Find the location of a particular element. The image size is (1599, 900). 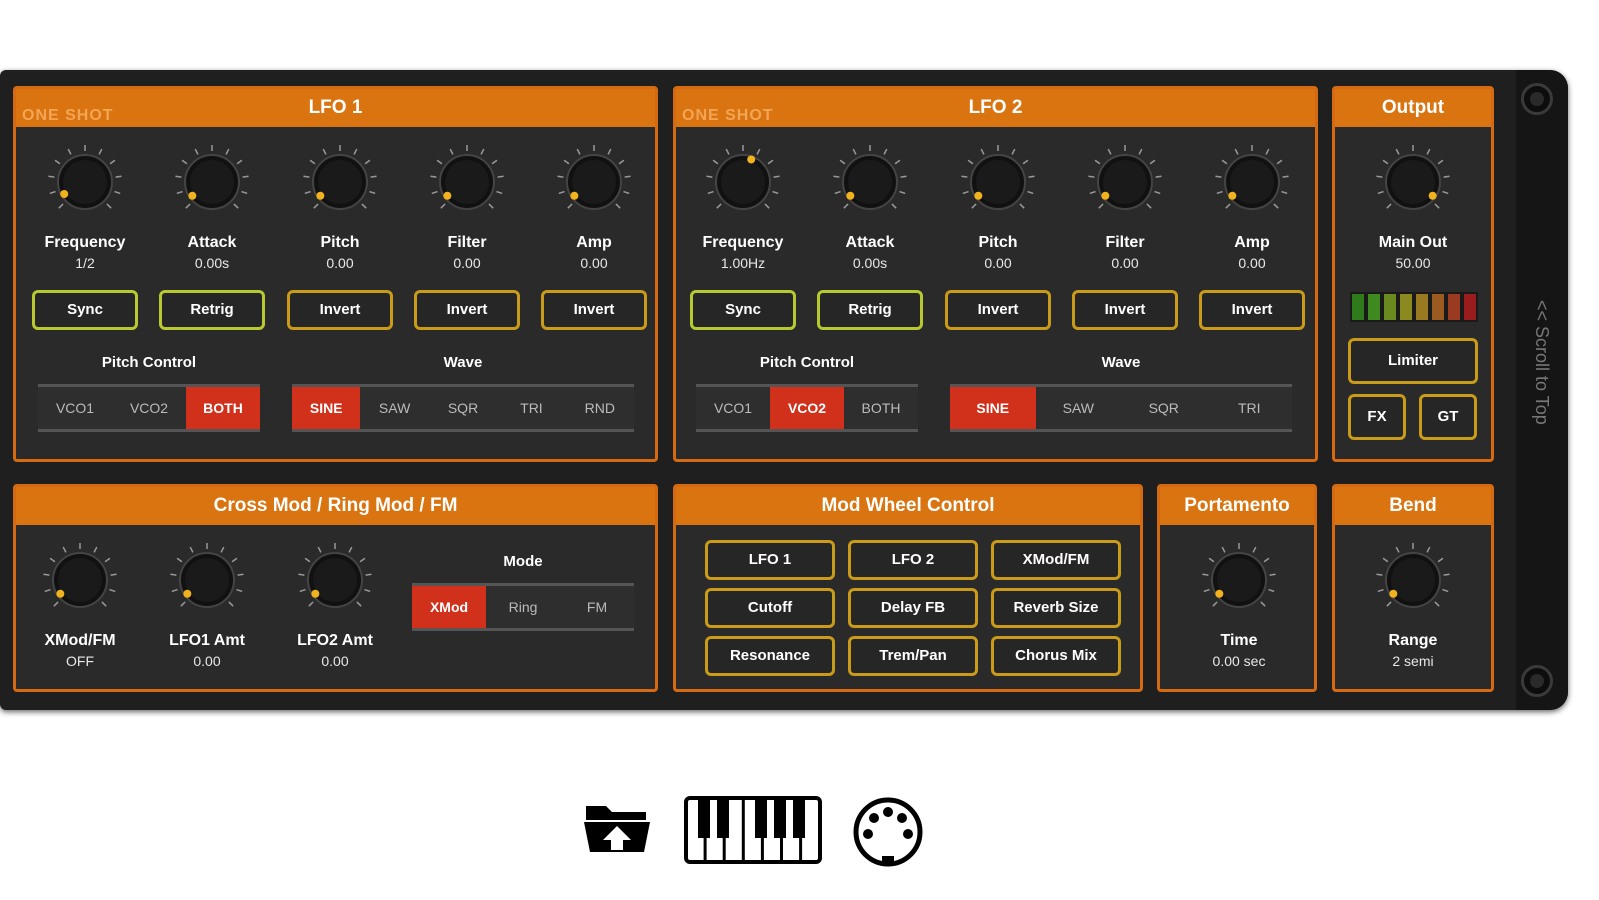

lfo2-wave-option-saw: SAW is located at coordinates (1079, 408).